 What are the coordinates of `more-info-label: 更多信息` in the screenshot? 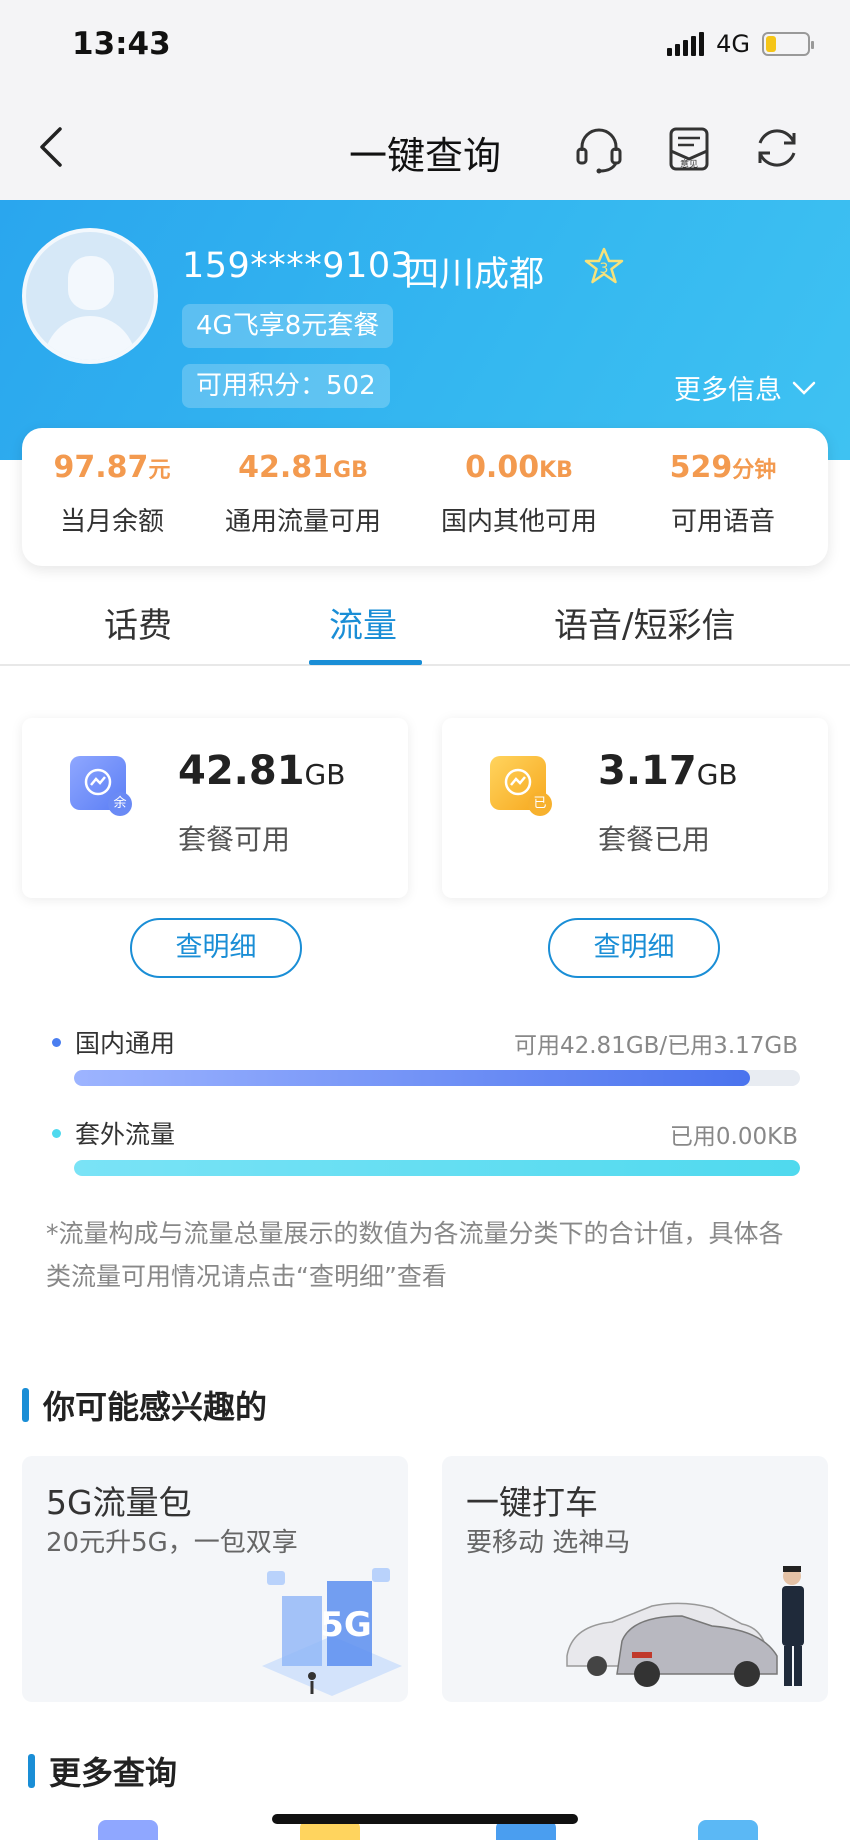 It's located at (728, 390).